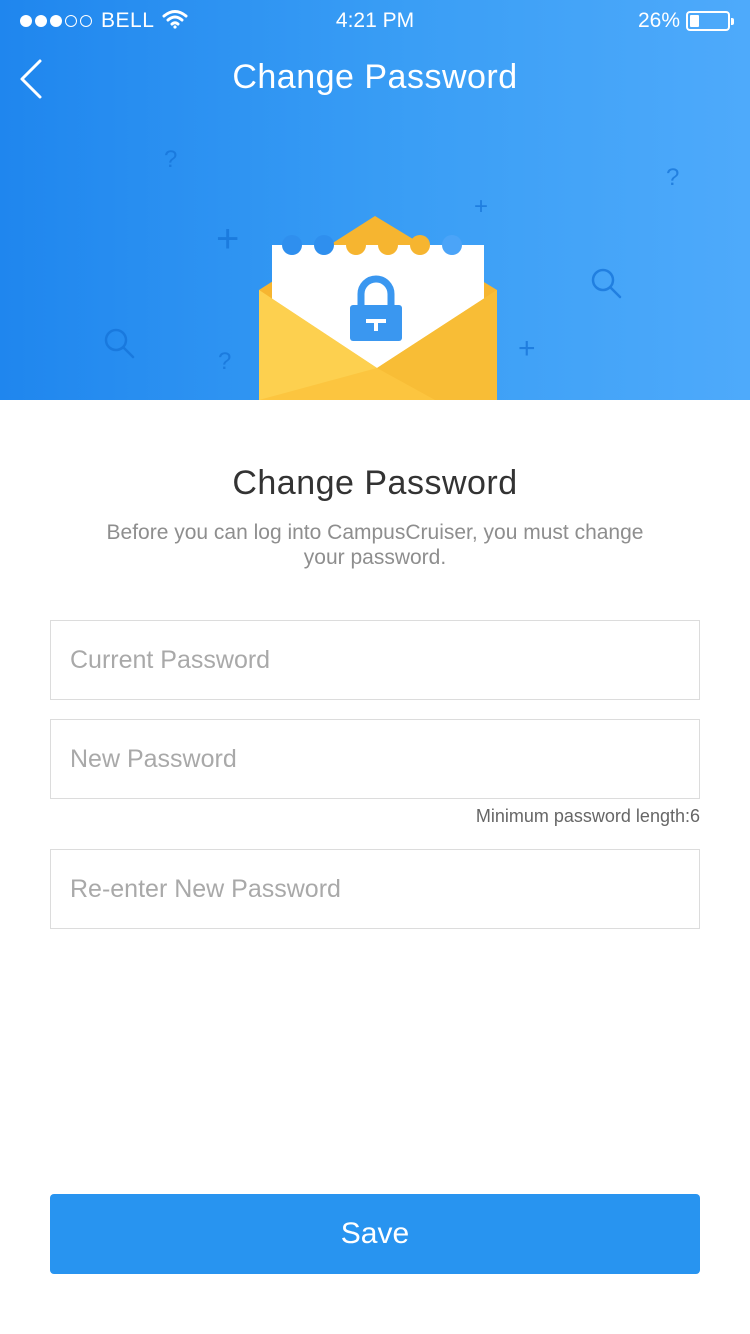 This screenshot has width=750, height=1334. I want to click on current-password-field, so click(375, 660).